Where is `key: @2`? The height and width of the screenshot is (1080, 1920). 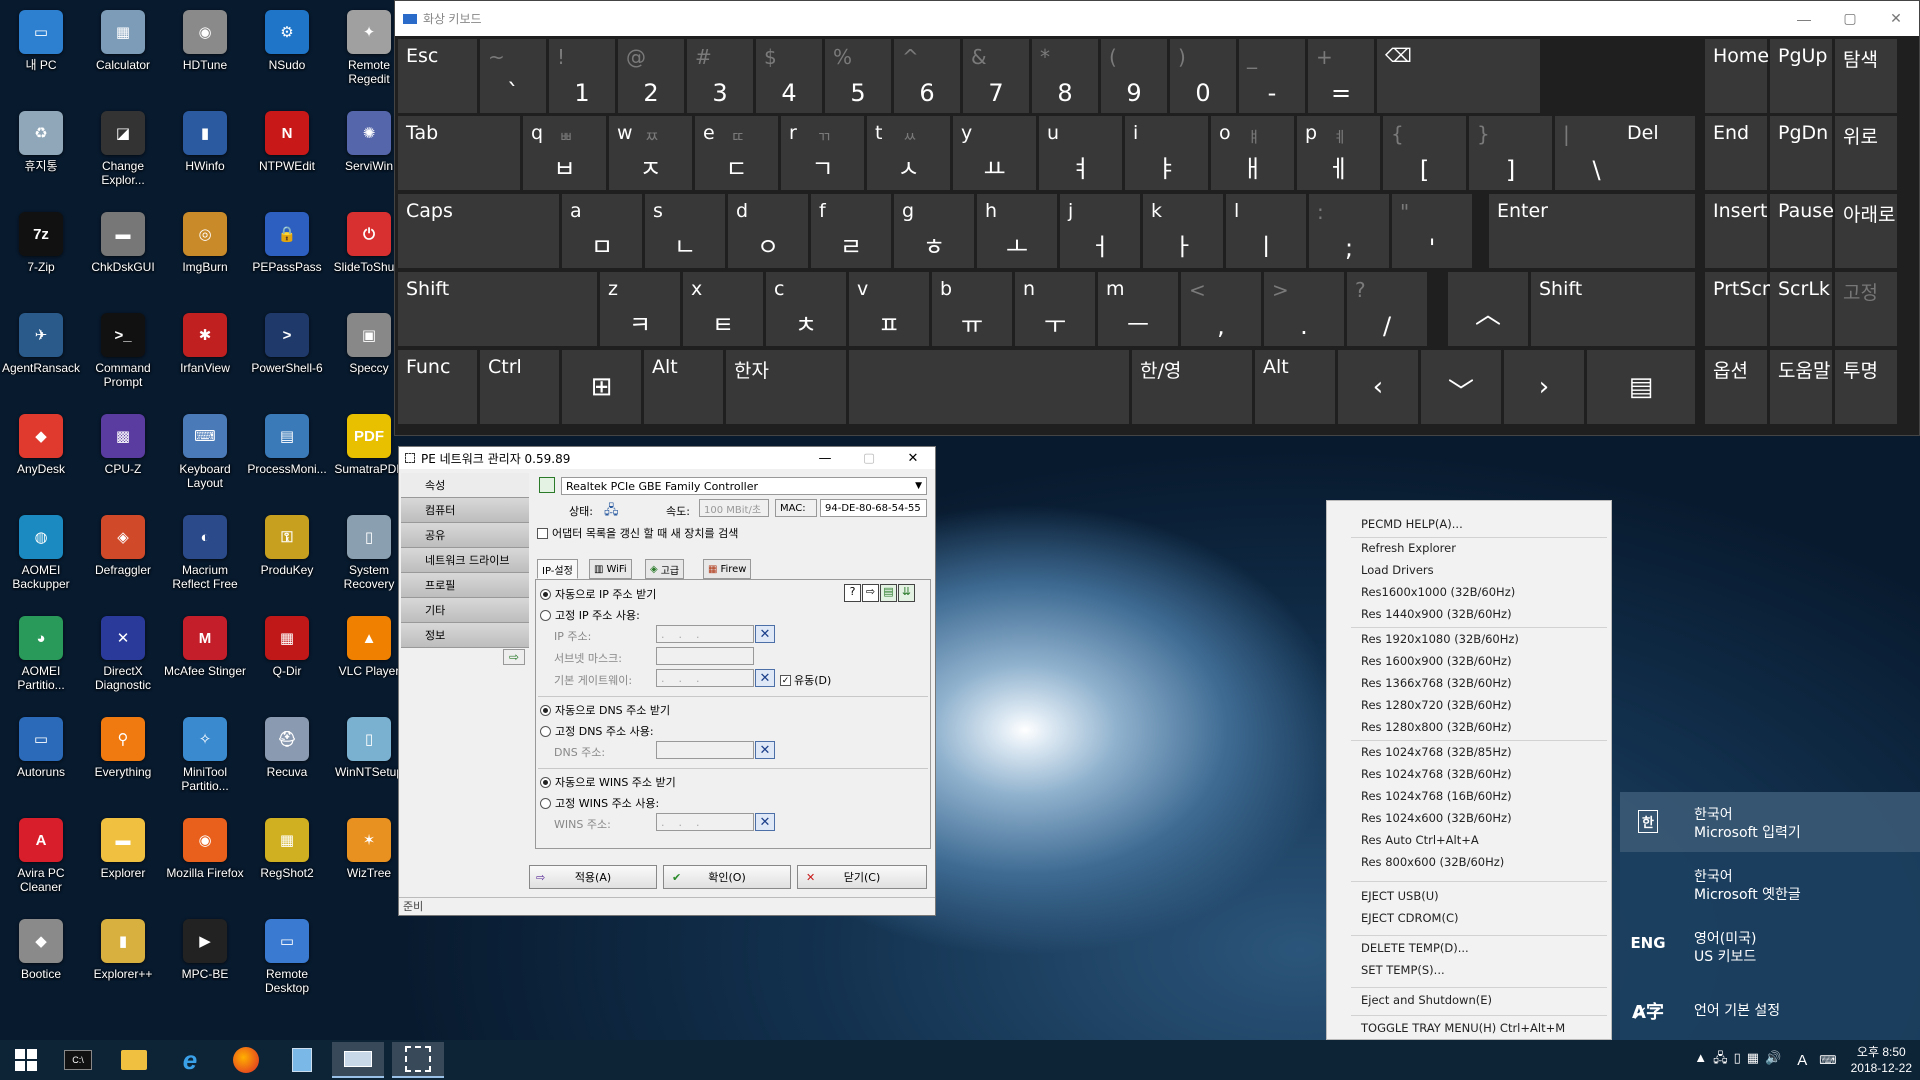
key: @2 is located at coordinates (651, 76).